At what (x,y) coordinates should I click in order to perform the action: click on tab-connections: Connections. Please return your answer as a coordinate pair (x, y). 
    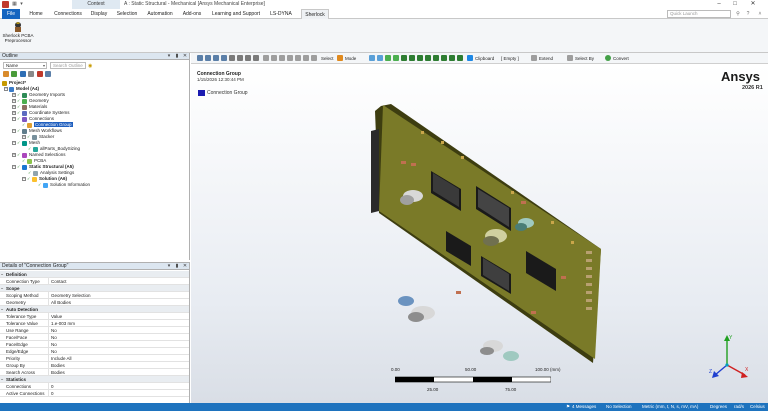
    Looking at the image, I should click on (68, 14).